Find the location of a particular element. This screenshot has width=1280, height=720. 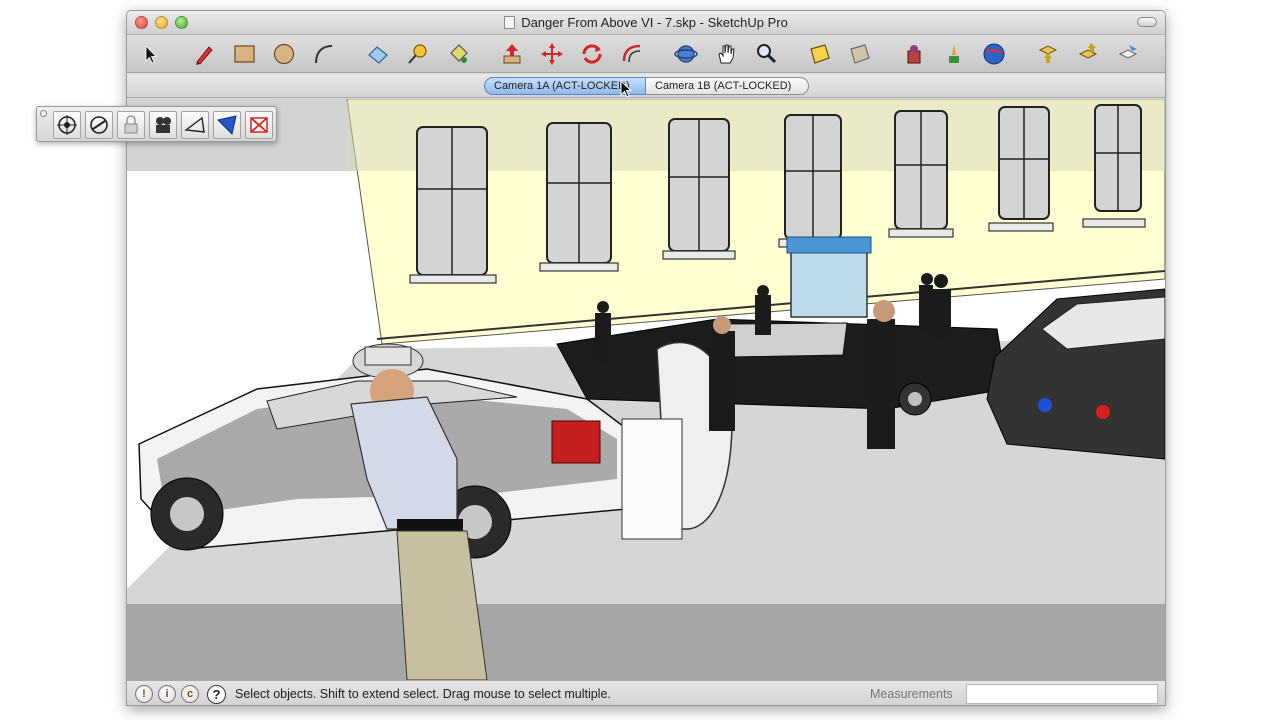

orbit-icon is located at coordinates (686, 54).